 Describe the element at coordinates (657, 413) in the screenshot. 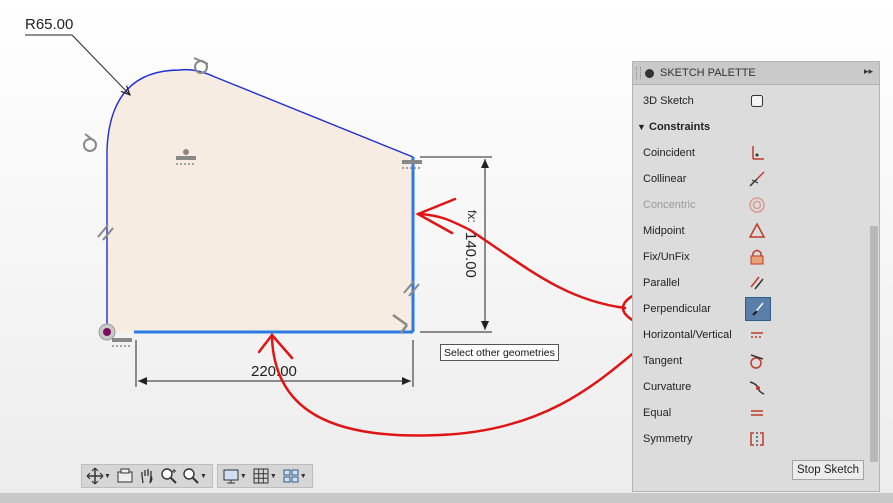

I see `palette-item-label: Equal` at that location.